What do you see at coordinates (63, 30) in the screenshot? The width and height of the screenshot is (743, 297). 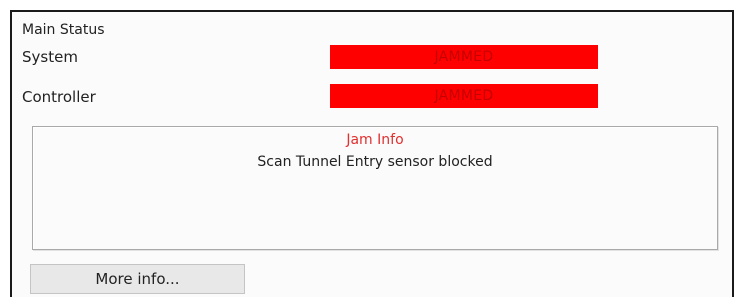 I see `panel-title: Main Status` at bounding box center [63, 30].